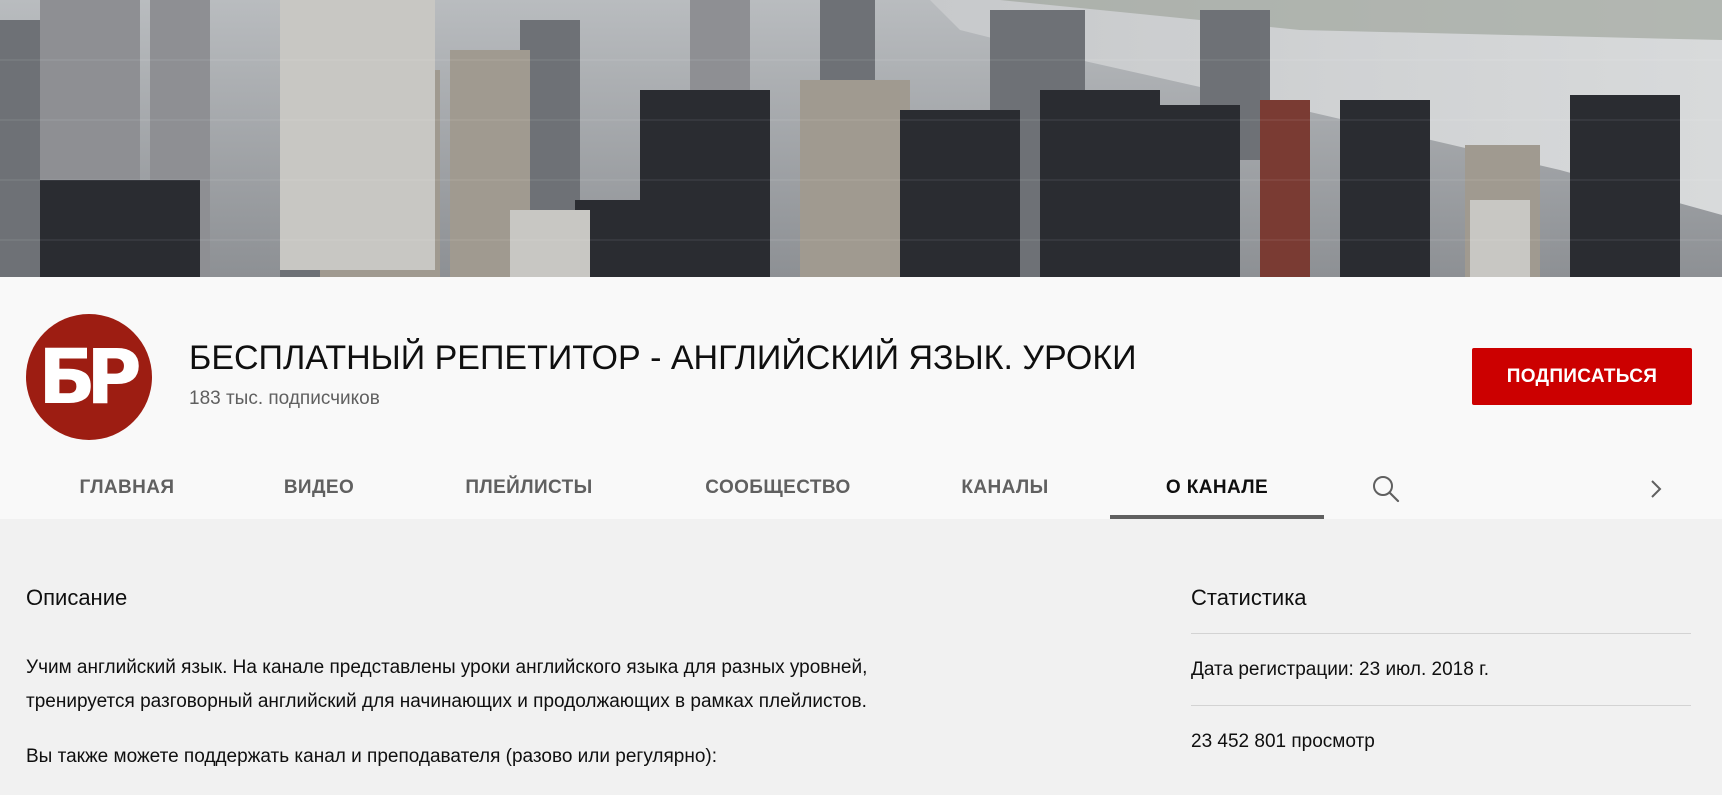 The height and width of the screenshot is (795, 1722). What do you see at coordinates (284, 398) in the screenshot?
I see `subscriber-count: 183 тыс. подписчиков` at bounding box center [284, 398].